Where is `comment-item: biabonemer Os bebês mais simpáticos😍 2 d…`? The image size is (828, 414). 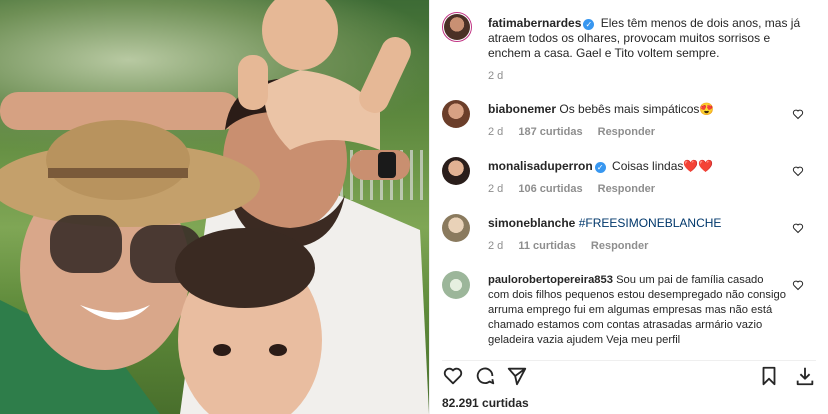
comment-item: biabonemer Os bebês mais simpáticos😍 2 d… is located at coordinates (629, 123).